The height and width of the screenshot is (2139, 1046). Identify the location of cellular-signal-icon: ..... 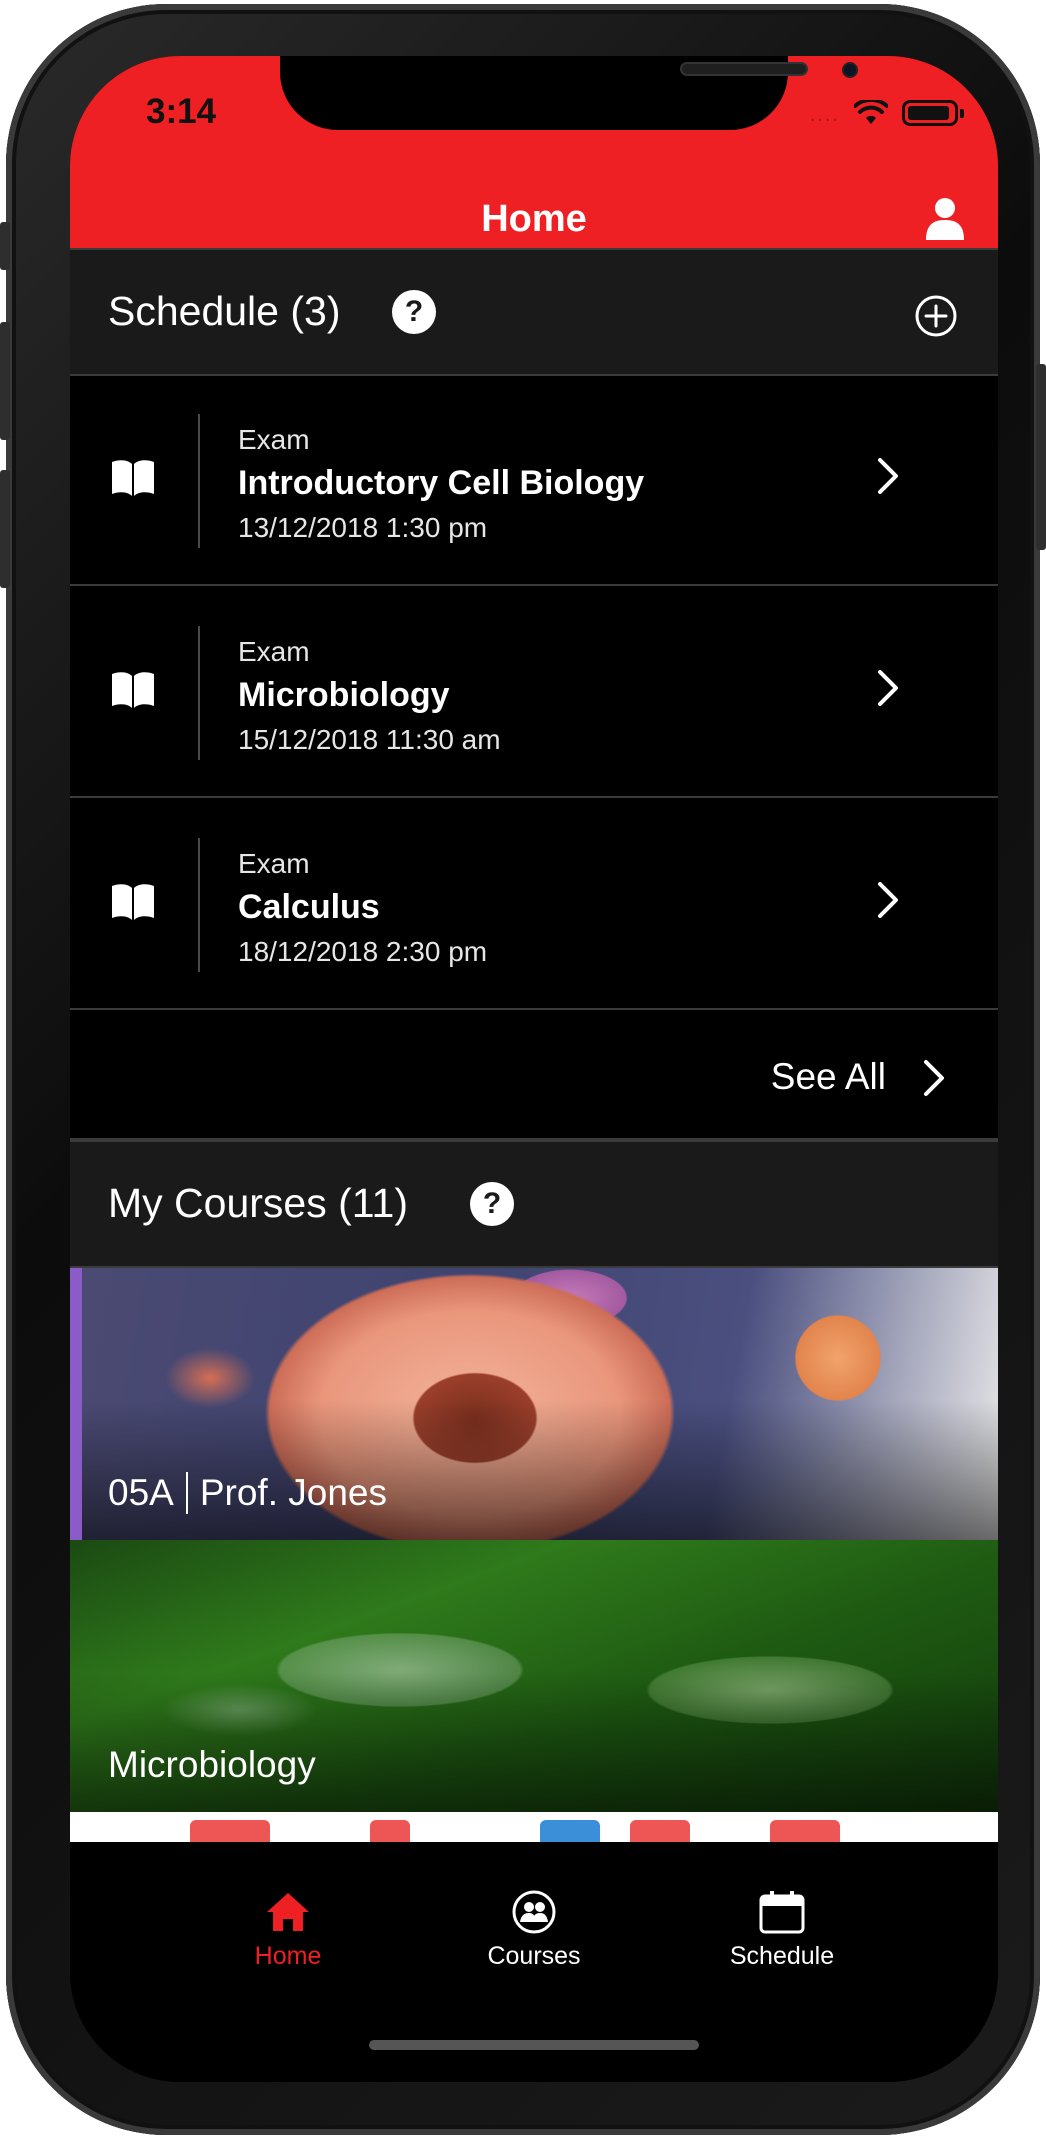
(824, 115).